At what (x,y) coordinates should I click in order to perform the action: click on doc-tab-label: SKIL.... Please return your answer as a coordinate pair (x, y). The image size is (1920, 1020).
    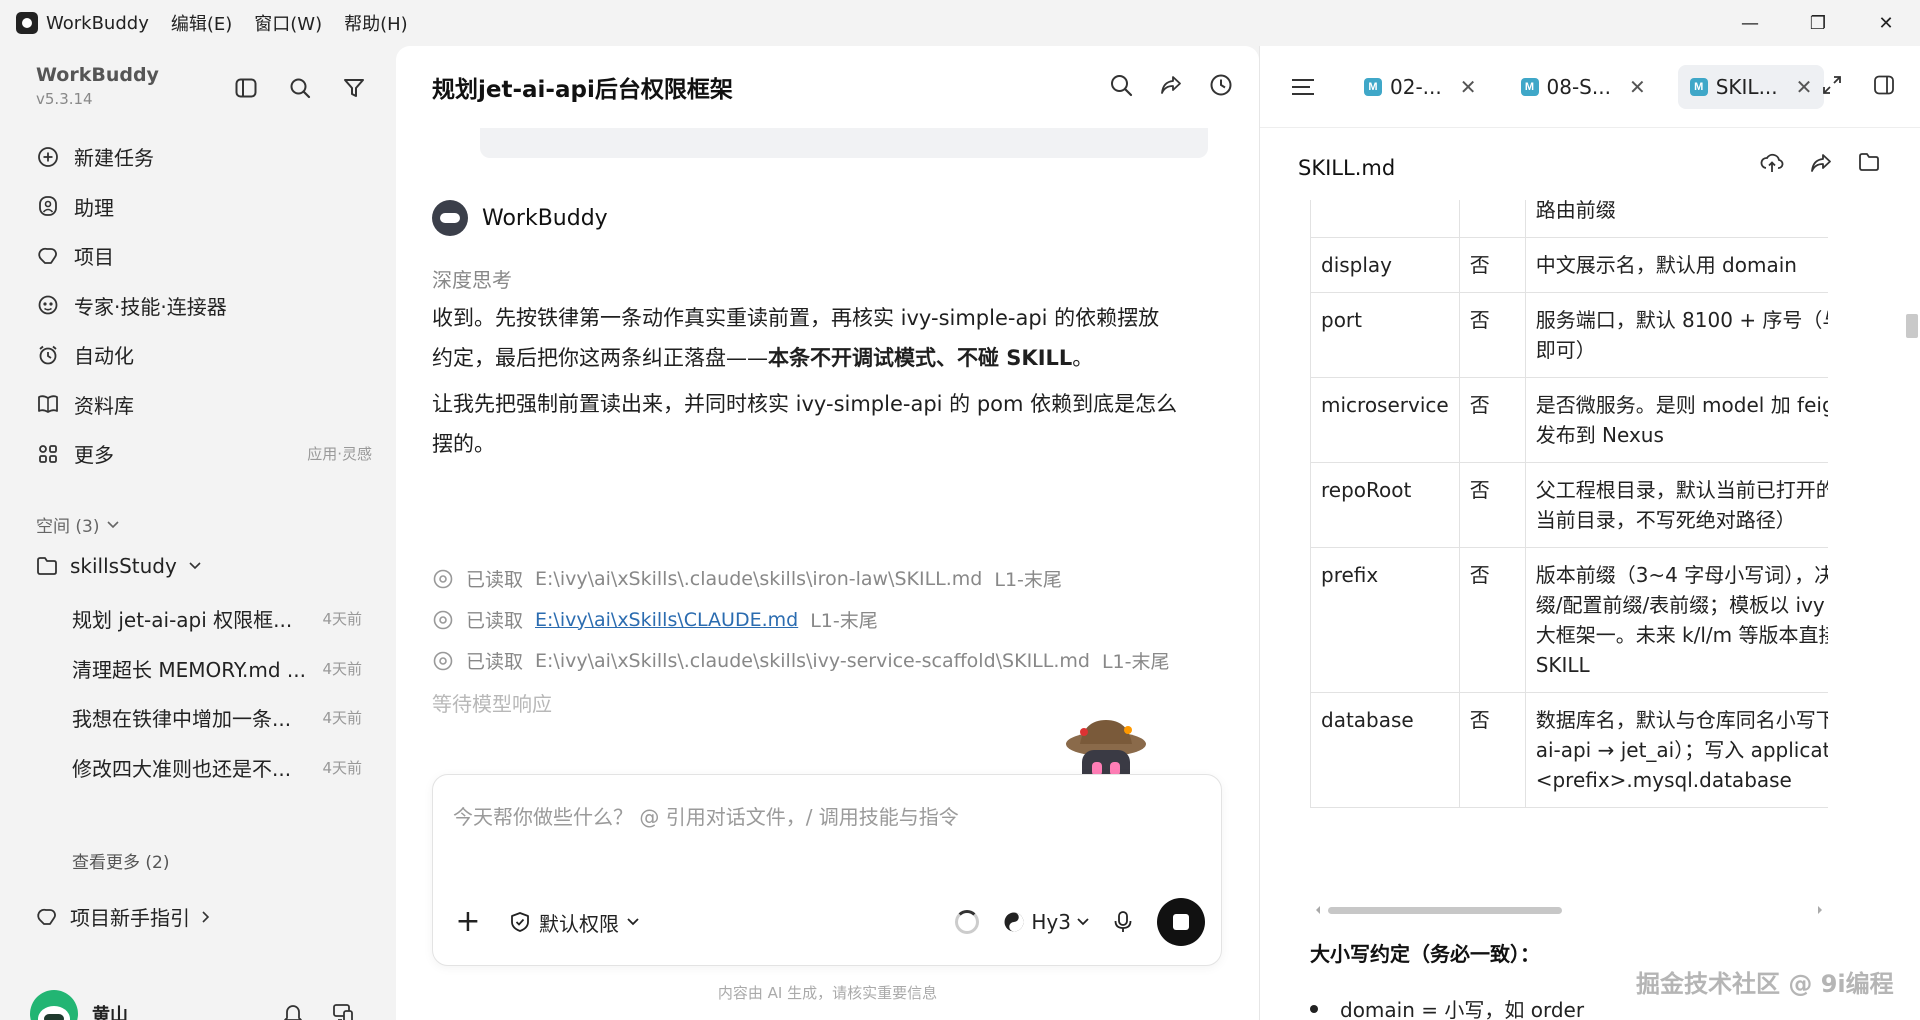
    Looking at the image, I should click on (1746, 86).